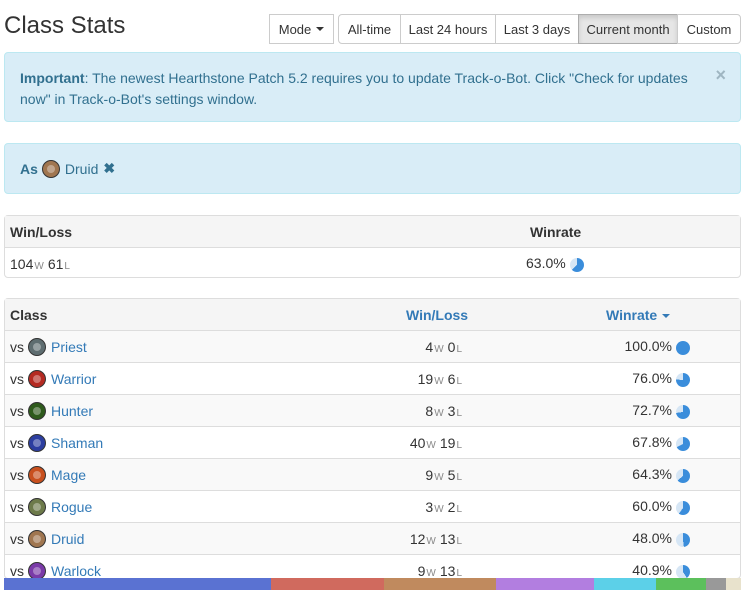 This screenshot has height=601, width=743. I want to click on winrate-cell: 72.7%, so click(666, 410).